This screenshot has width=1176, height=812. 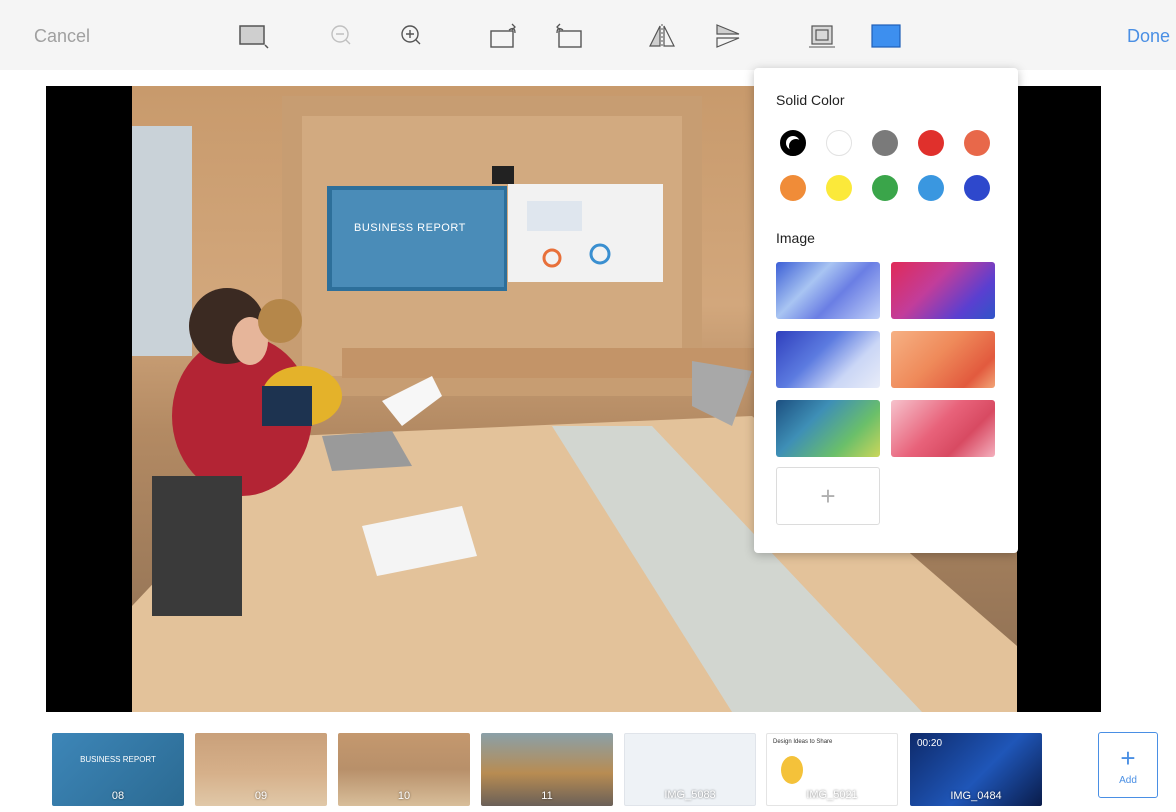 What do you see at coordinates (690, 769) in the screenshot?
I see `thumbnail-img-5083: IMG_5083` at bounding box center [690, 769].